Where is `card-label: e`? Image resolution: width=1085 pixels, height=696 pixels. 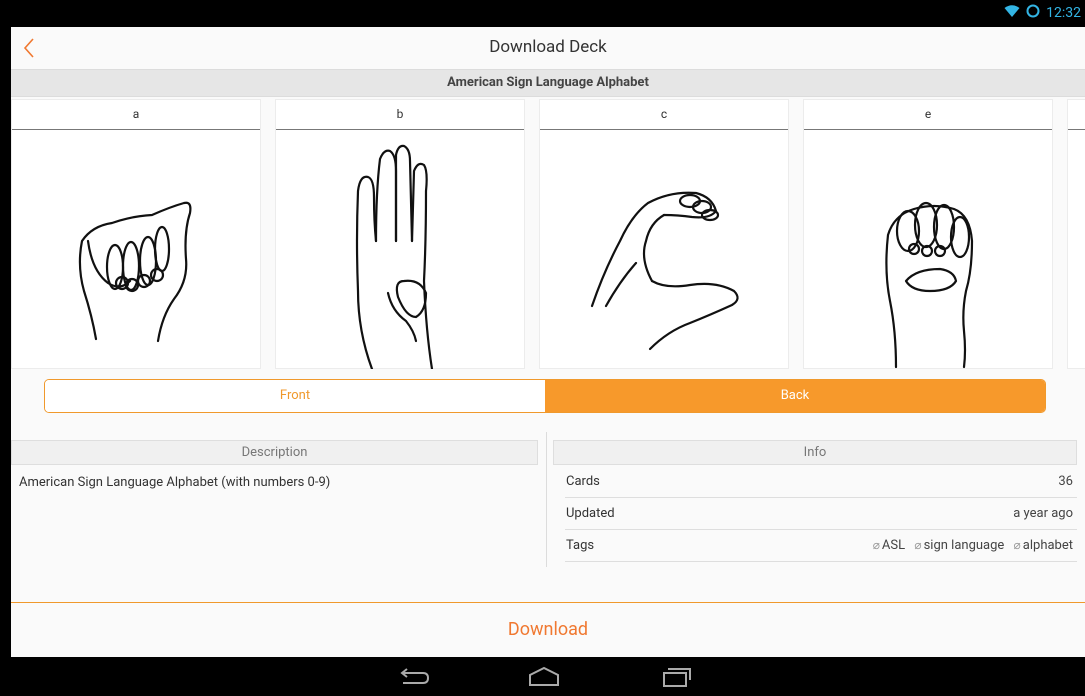 card-label: e is located at coordinates (928, 115).